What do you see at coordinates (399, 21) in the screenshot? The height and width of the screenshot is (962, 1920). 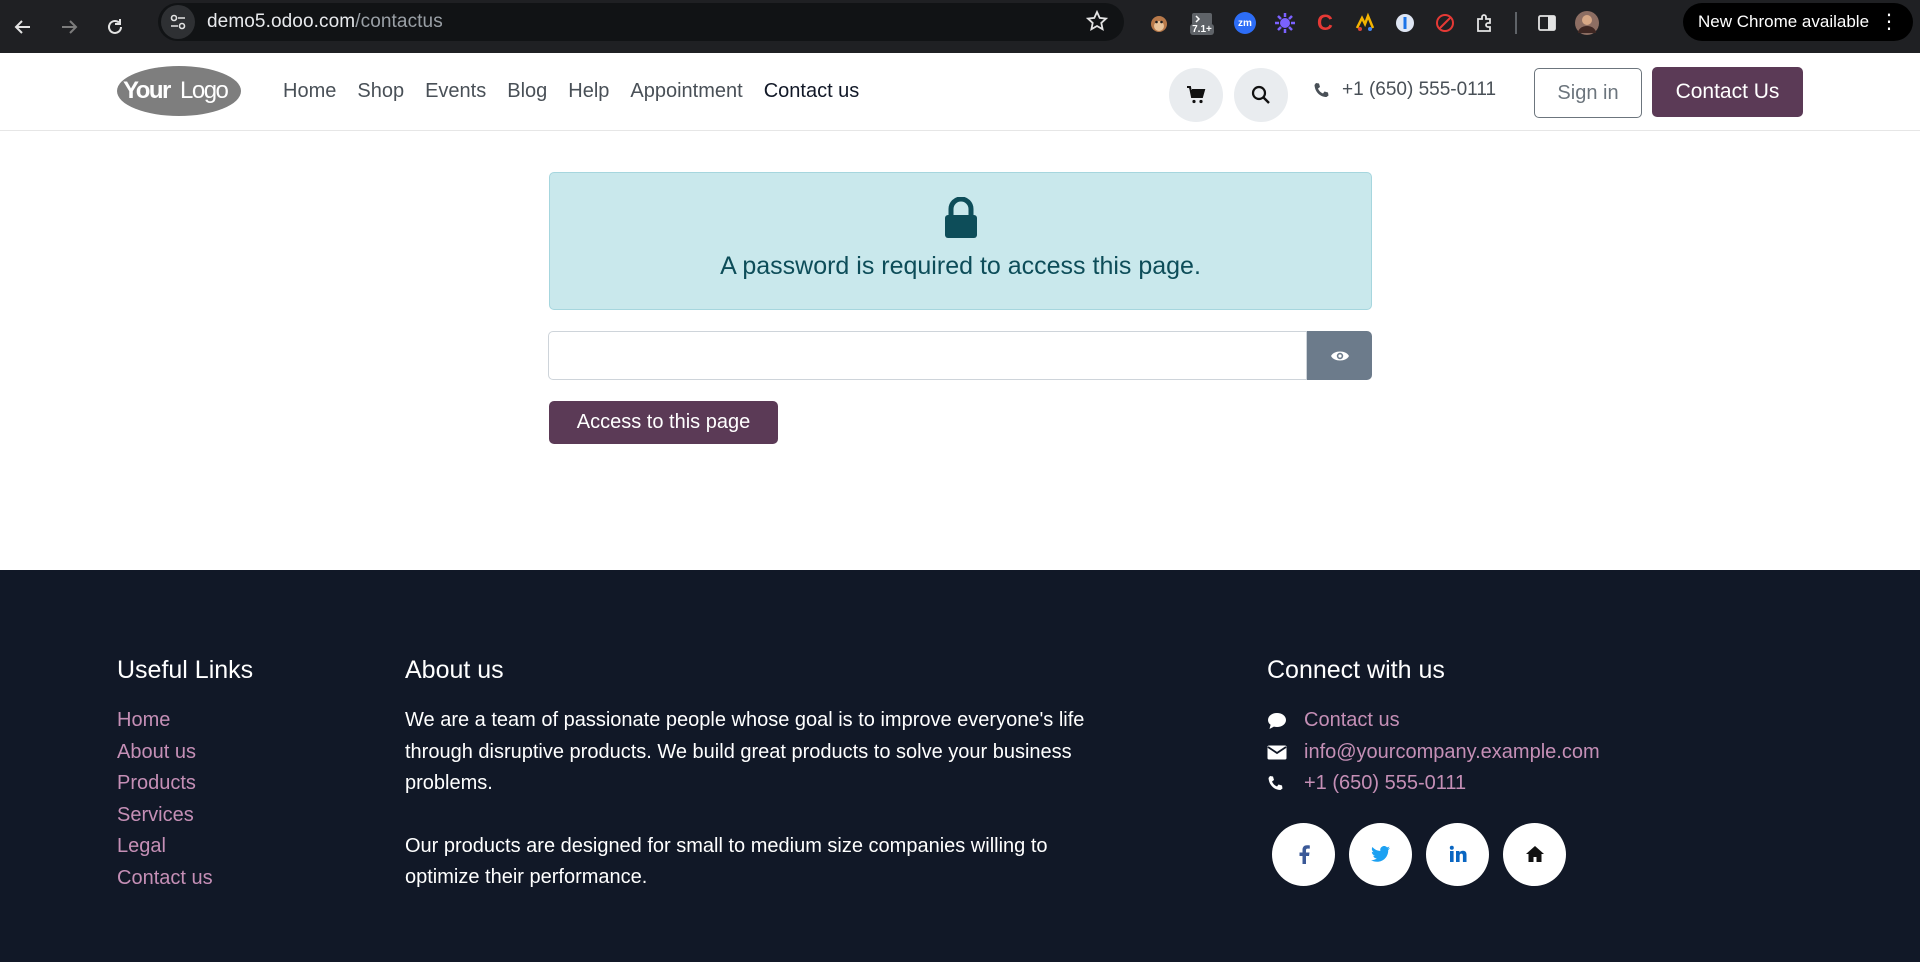 I see `url-path: /contactus` at bounding box center [399, 21].